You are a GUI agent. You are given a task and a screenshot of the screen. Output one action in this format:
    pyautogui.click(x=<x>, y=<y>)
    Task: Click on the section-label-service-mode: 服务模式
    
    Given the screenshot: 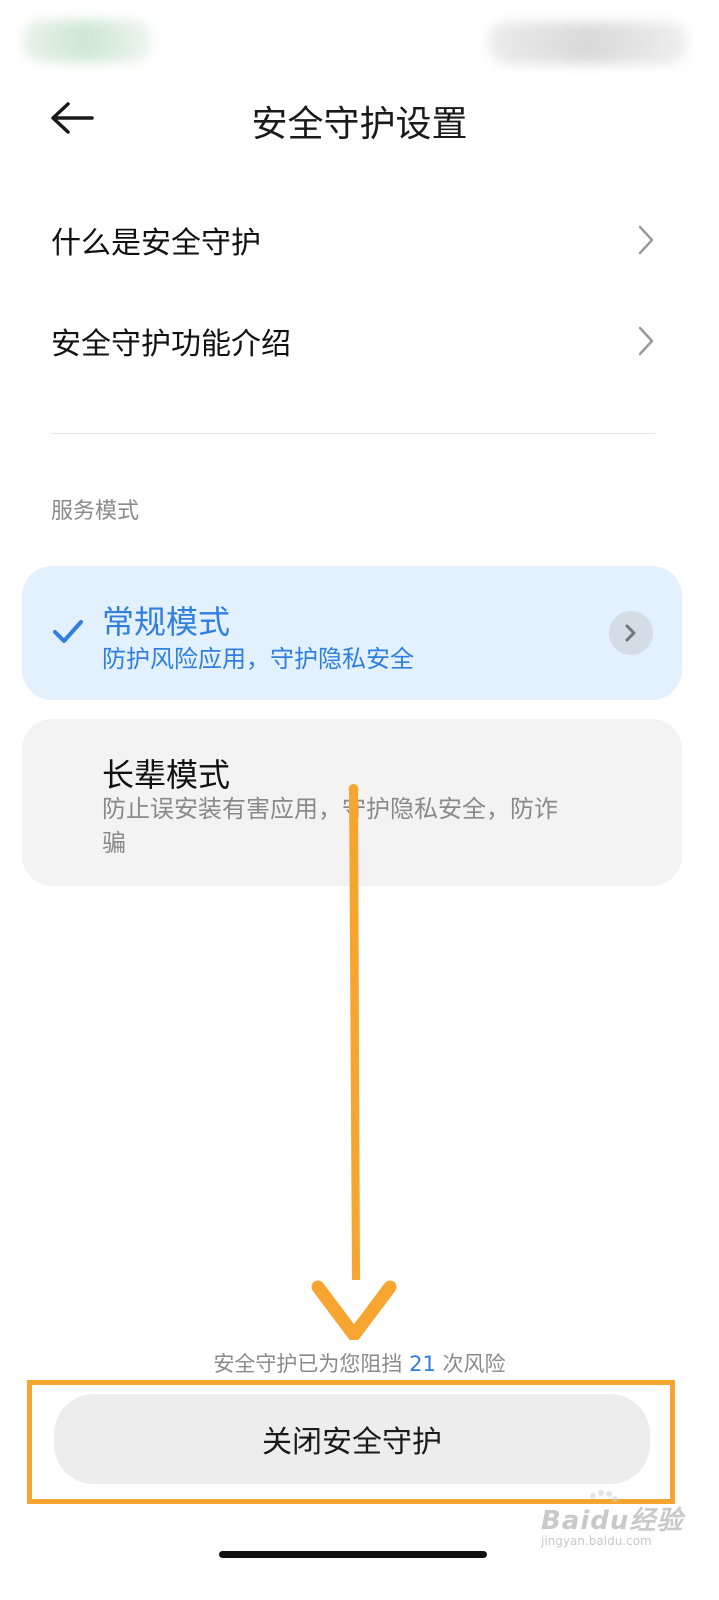 What is the action you would take?
    pyautogui.click(x=95, y=511)
    